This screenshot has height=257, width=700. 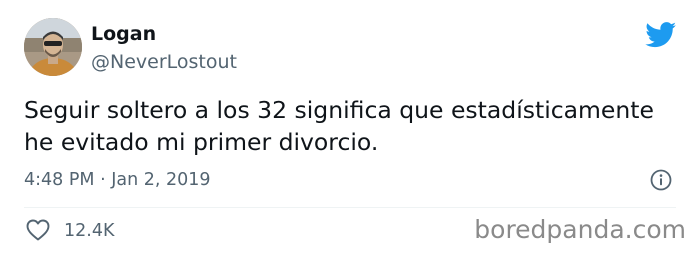 What do you see at coordinates (38, 230) in the screenshot?
I see `heart-icon` at bounding box center [38, 230].